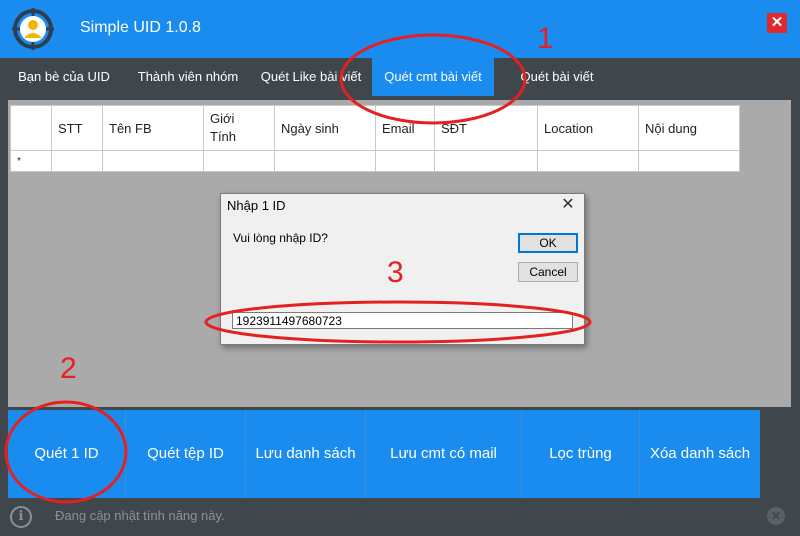  Describe the element at coordinates (405, 128) in the screenshot. I see `grid-header-email: Email` at that location.